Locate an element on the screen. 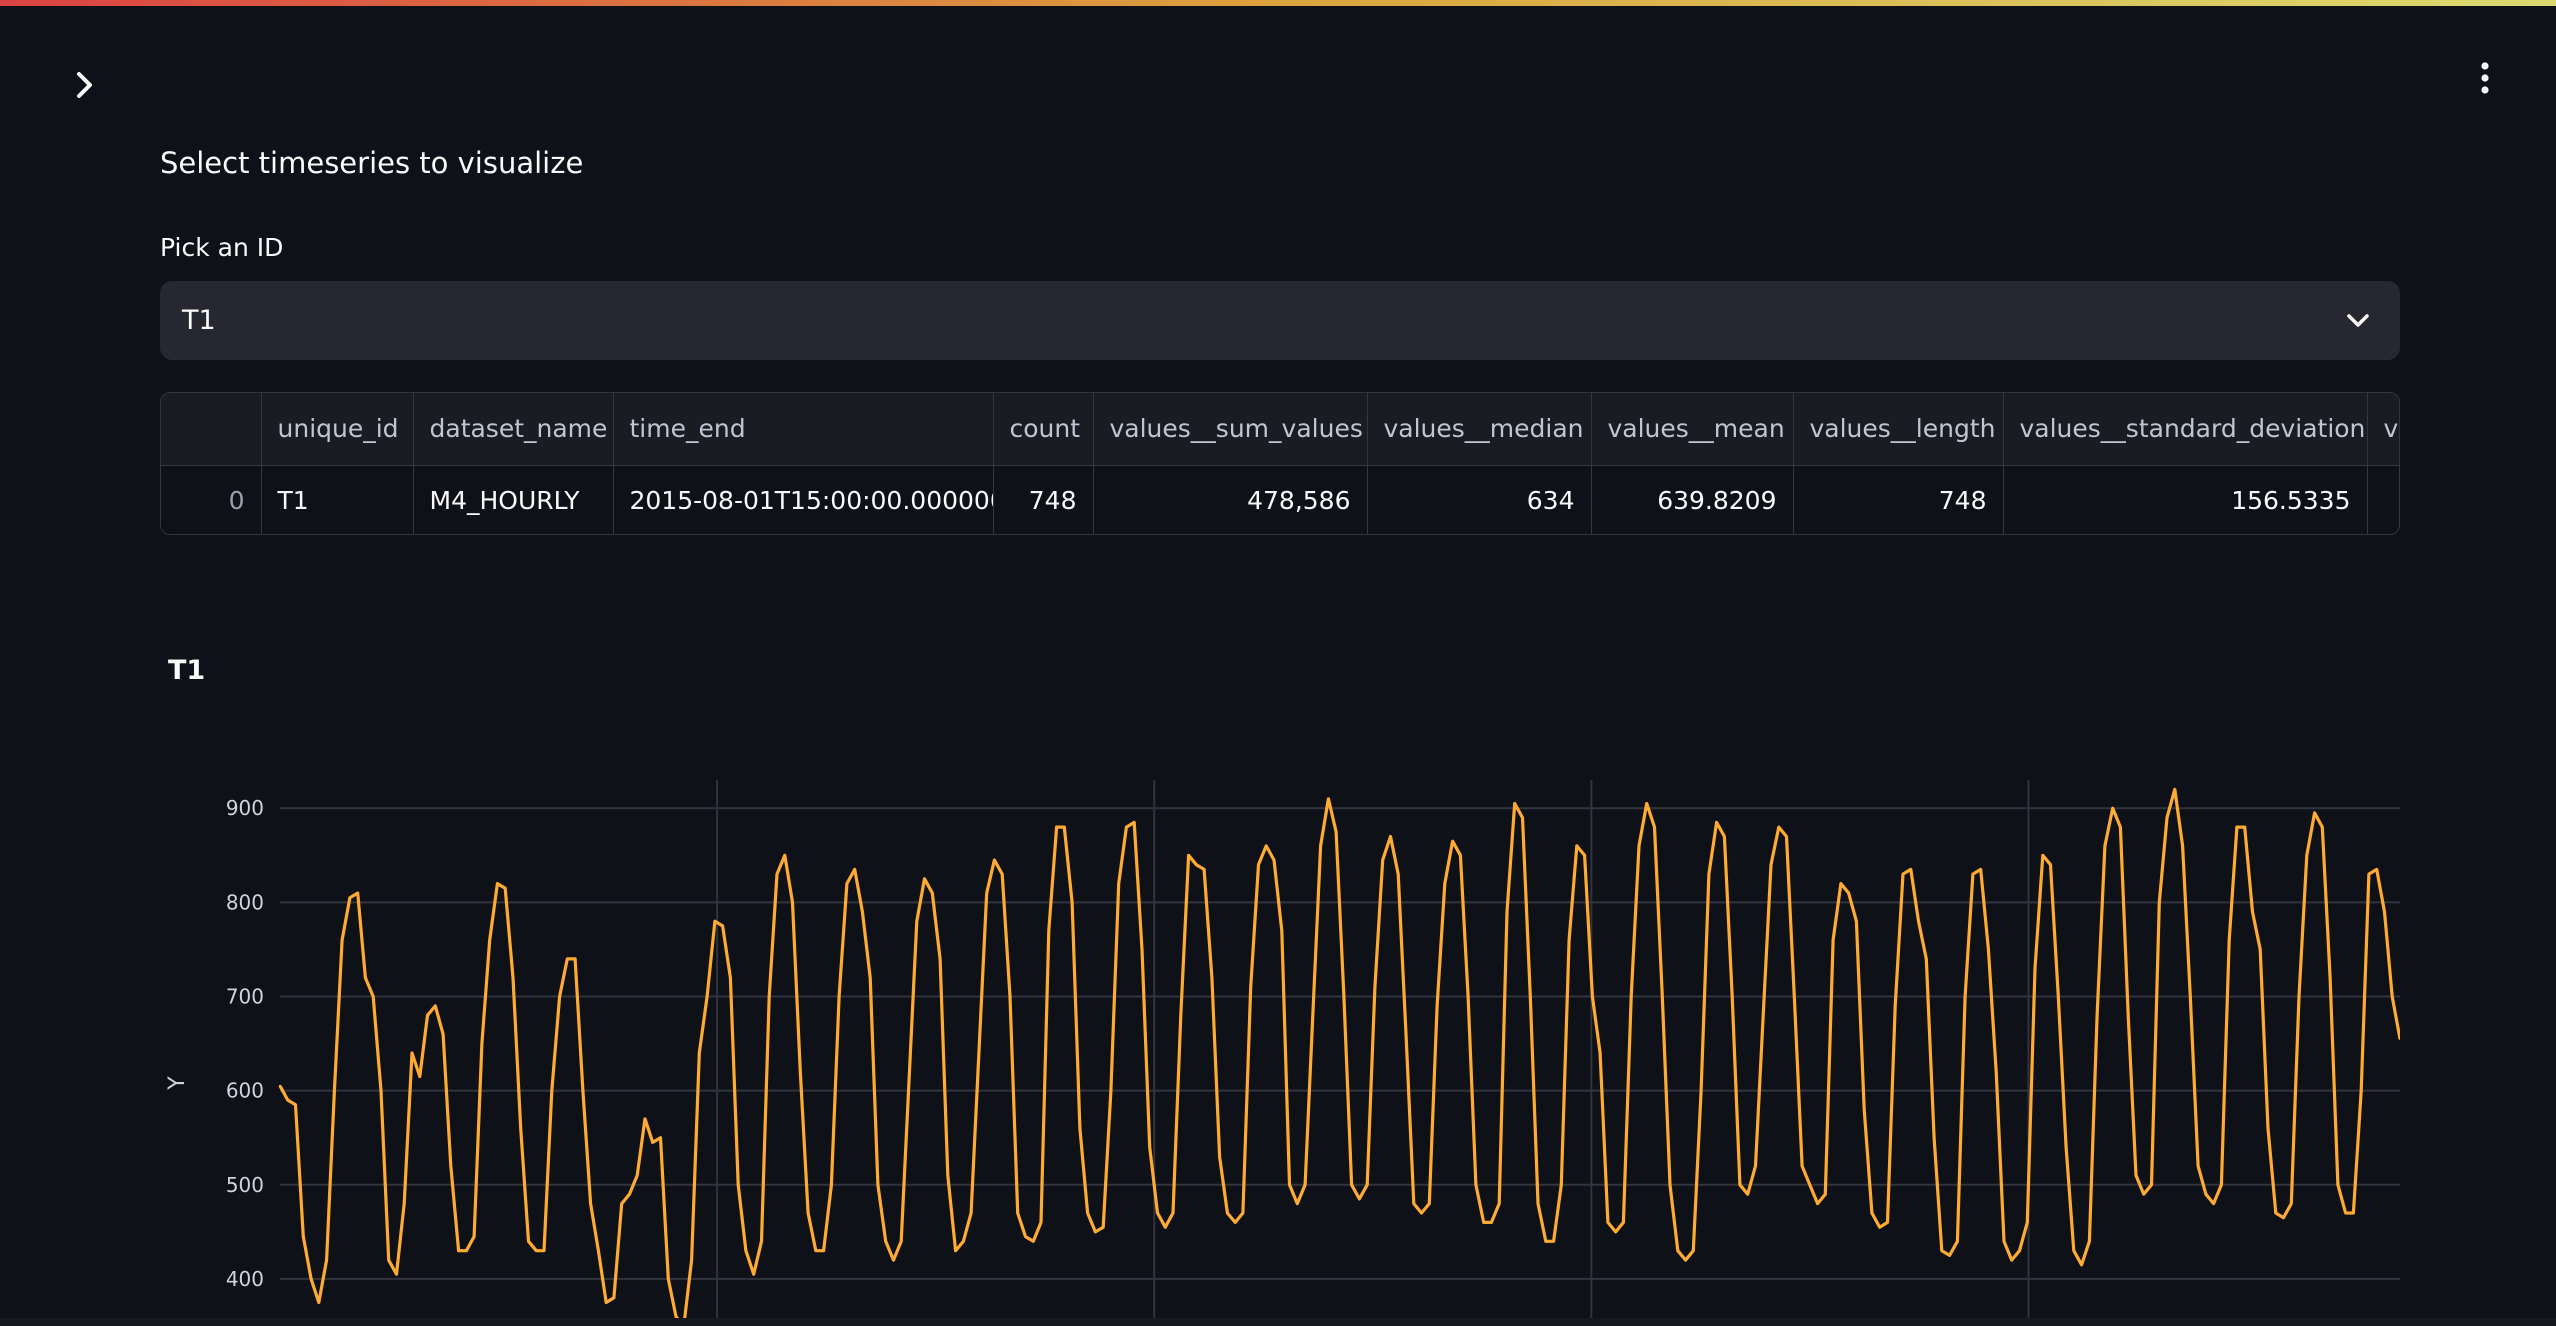  id-selectbox: T1 is located at coordinates (1280, 320).